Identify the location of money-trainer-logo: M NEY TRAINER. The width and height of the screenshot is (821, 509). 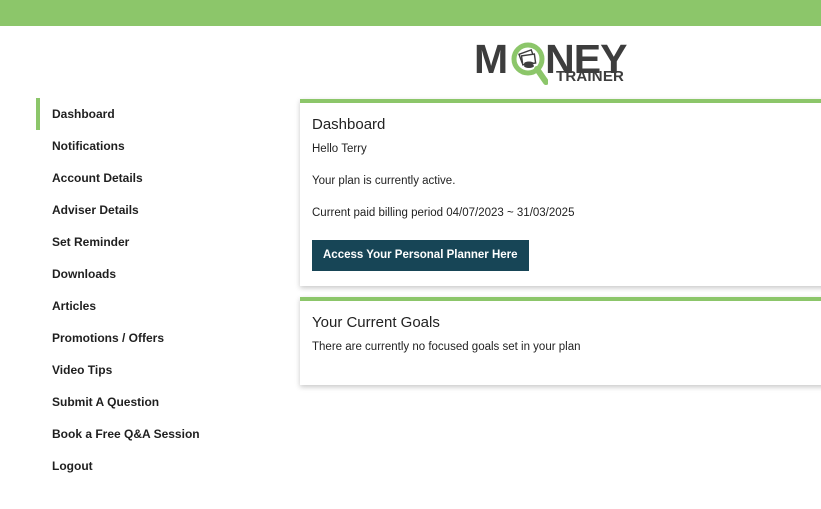
(556, 62).